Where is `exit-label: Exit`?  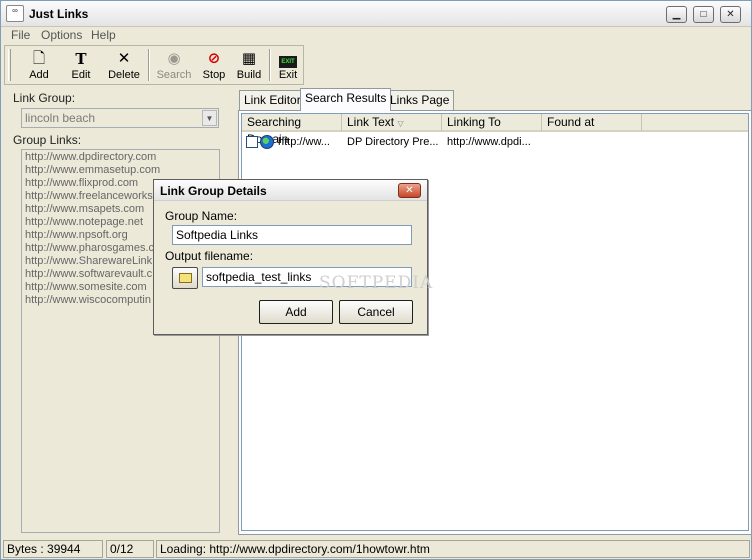
exit-label: Exit is located at coordinates (288, 75).